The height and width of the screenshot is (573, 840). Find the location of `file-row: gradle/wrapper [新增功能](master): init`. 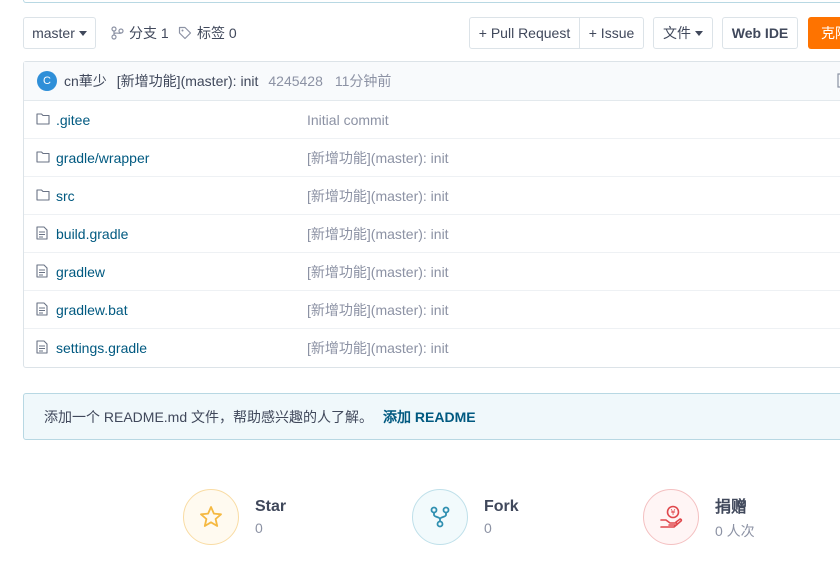

file-row: gradle/wrapper [新增功能](master): init is located at coordinates (432, 158).